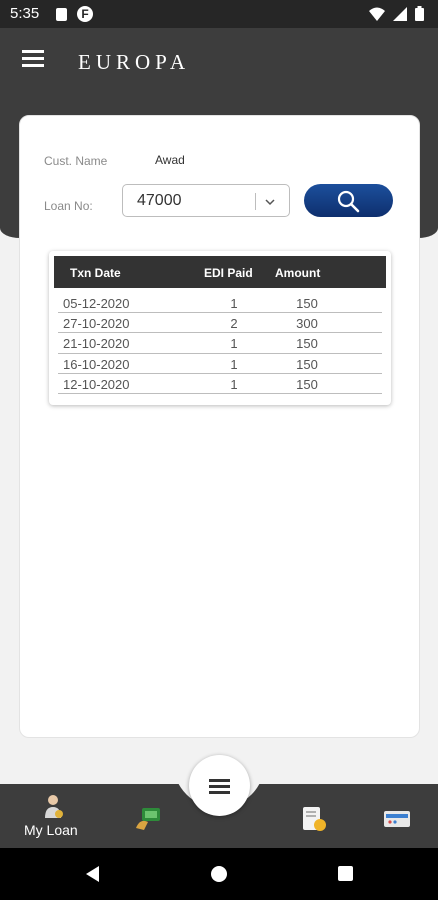 This screenshot has width=438, height=900. I want to click on cust-name-label: Cust. Name, so click(76, 161).